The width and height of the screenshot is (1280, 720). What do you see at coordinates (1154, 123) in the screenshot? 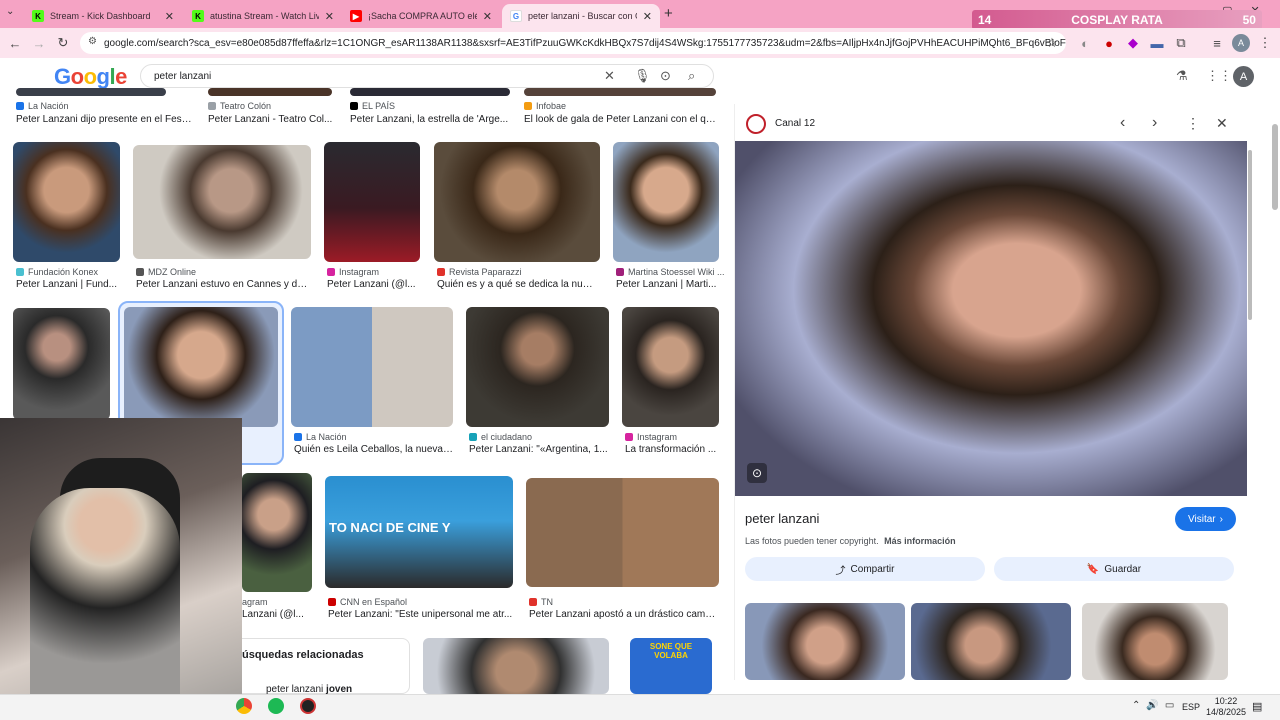
I see `next-icon: ›` at bounding box center [1154, 123].